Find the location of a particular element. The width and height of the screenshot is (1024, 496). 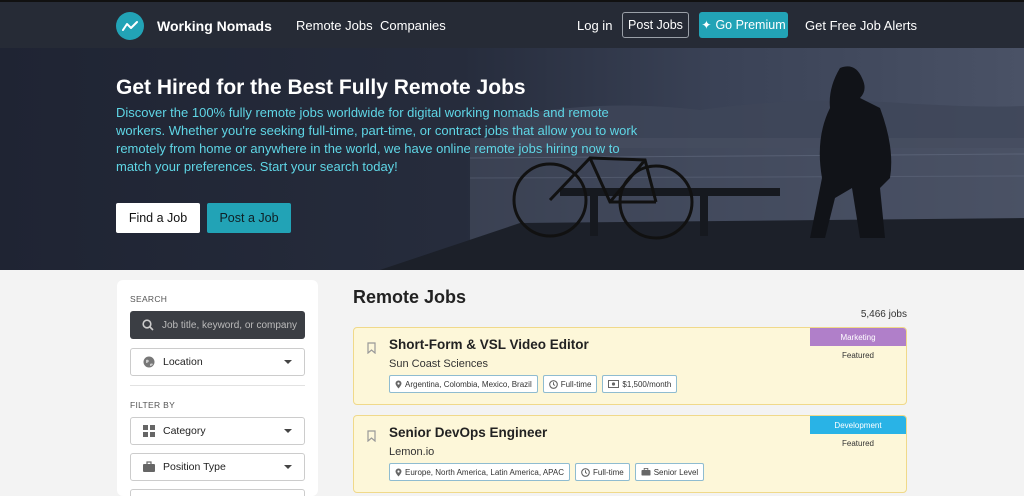

filter-label: FILTER BY is located at coordinates (153, 405).